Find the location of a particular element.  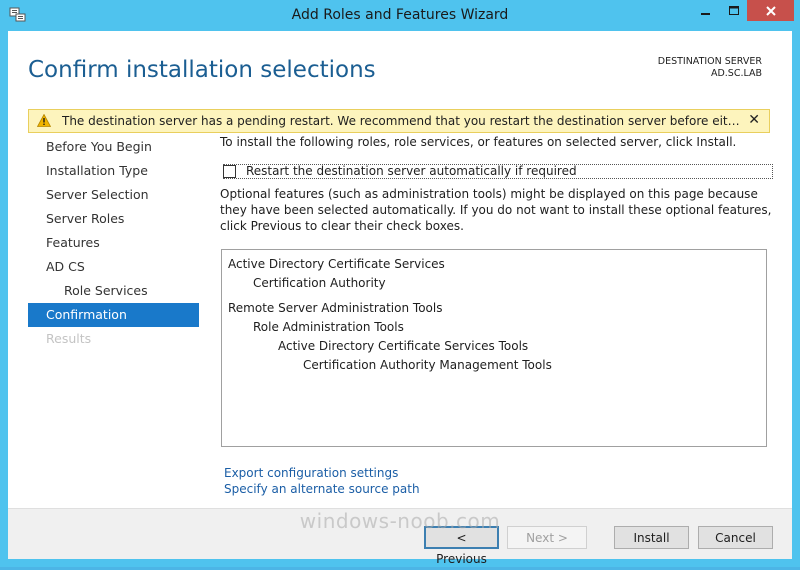

maximize-button is located at coordinates (733, 10).